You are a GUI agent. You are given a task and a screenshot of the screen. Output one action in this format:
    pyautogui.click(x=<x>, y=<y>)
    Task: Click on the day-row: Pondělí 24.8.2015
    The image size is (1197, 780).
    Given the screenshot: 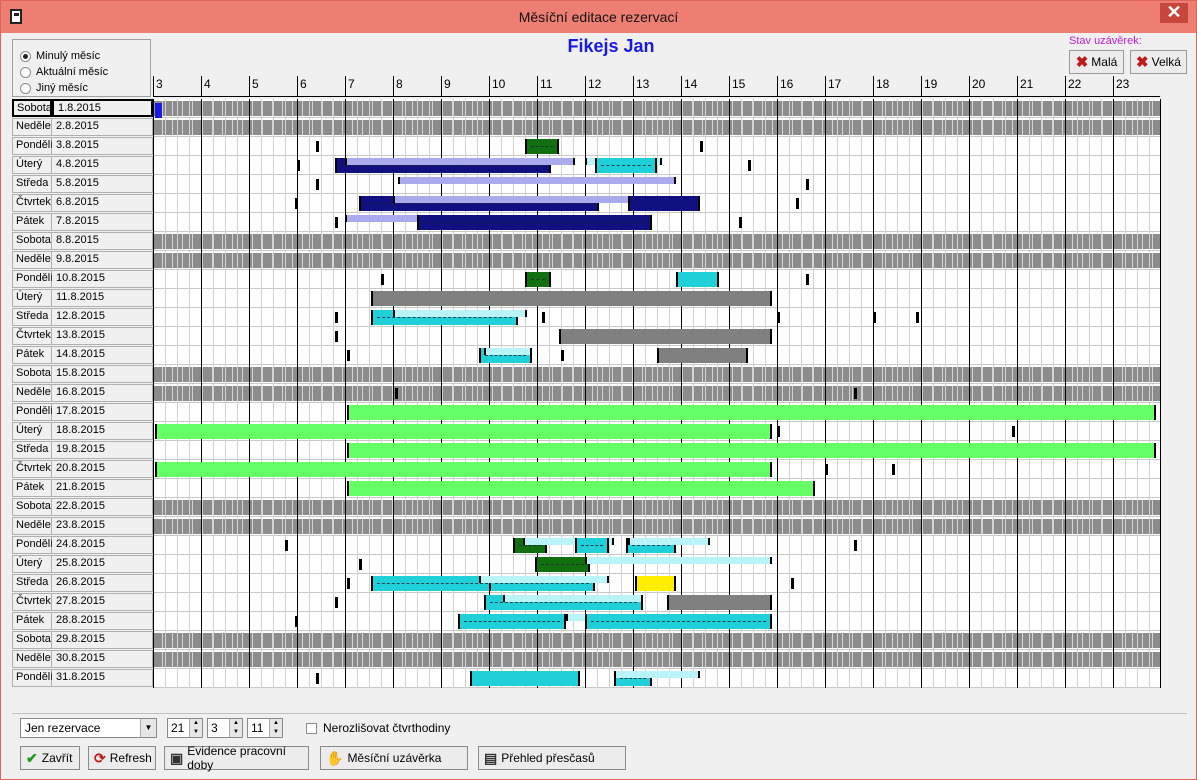 What is the action you would take?
    pyautogui.click(x=82, y=545)
    